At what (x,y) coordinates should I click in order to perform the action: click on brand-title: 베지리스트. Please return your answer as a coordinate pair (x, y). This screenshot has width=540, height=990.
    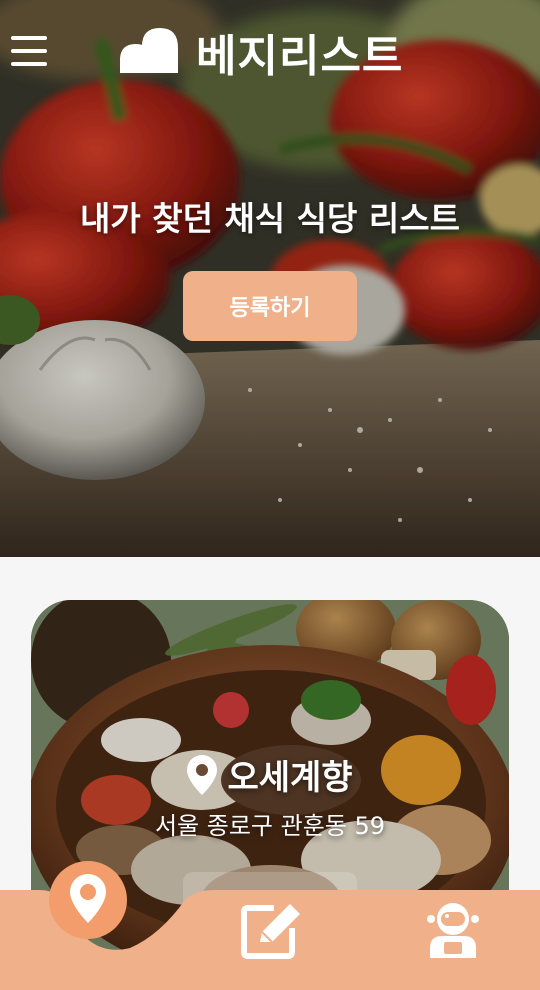
    Looking at the image, I should click on (300, 56).